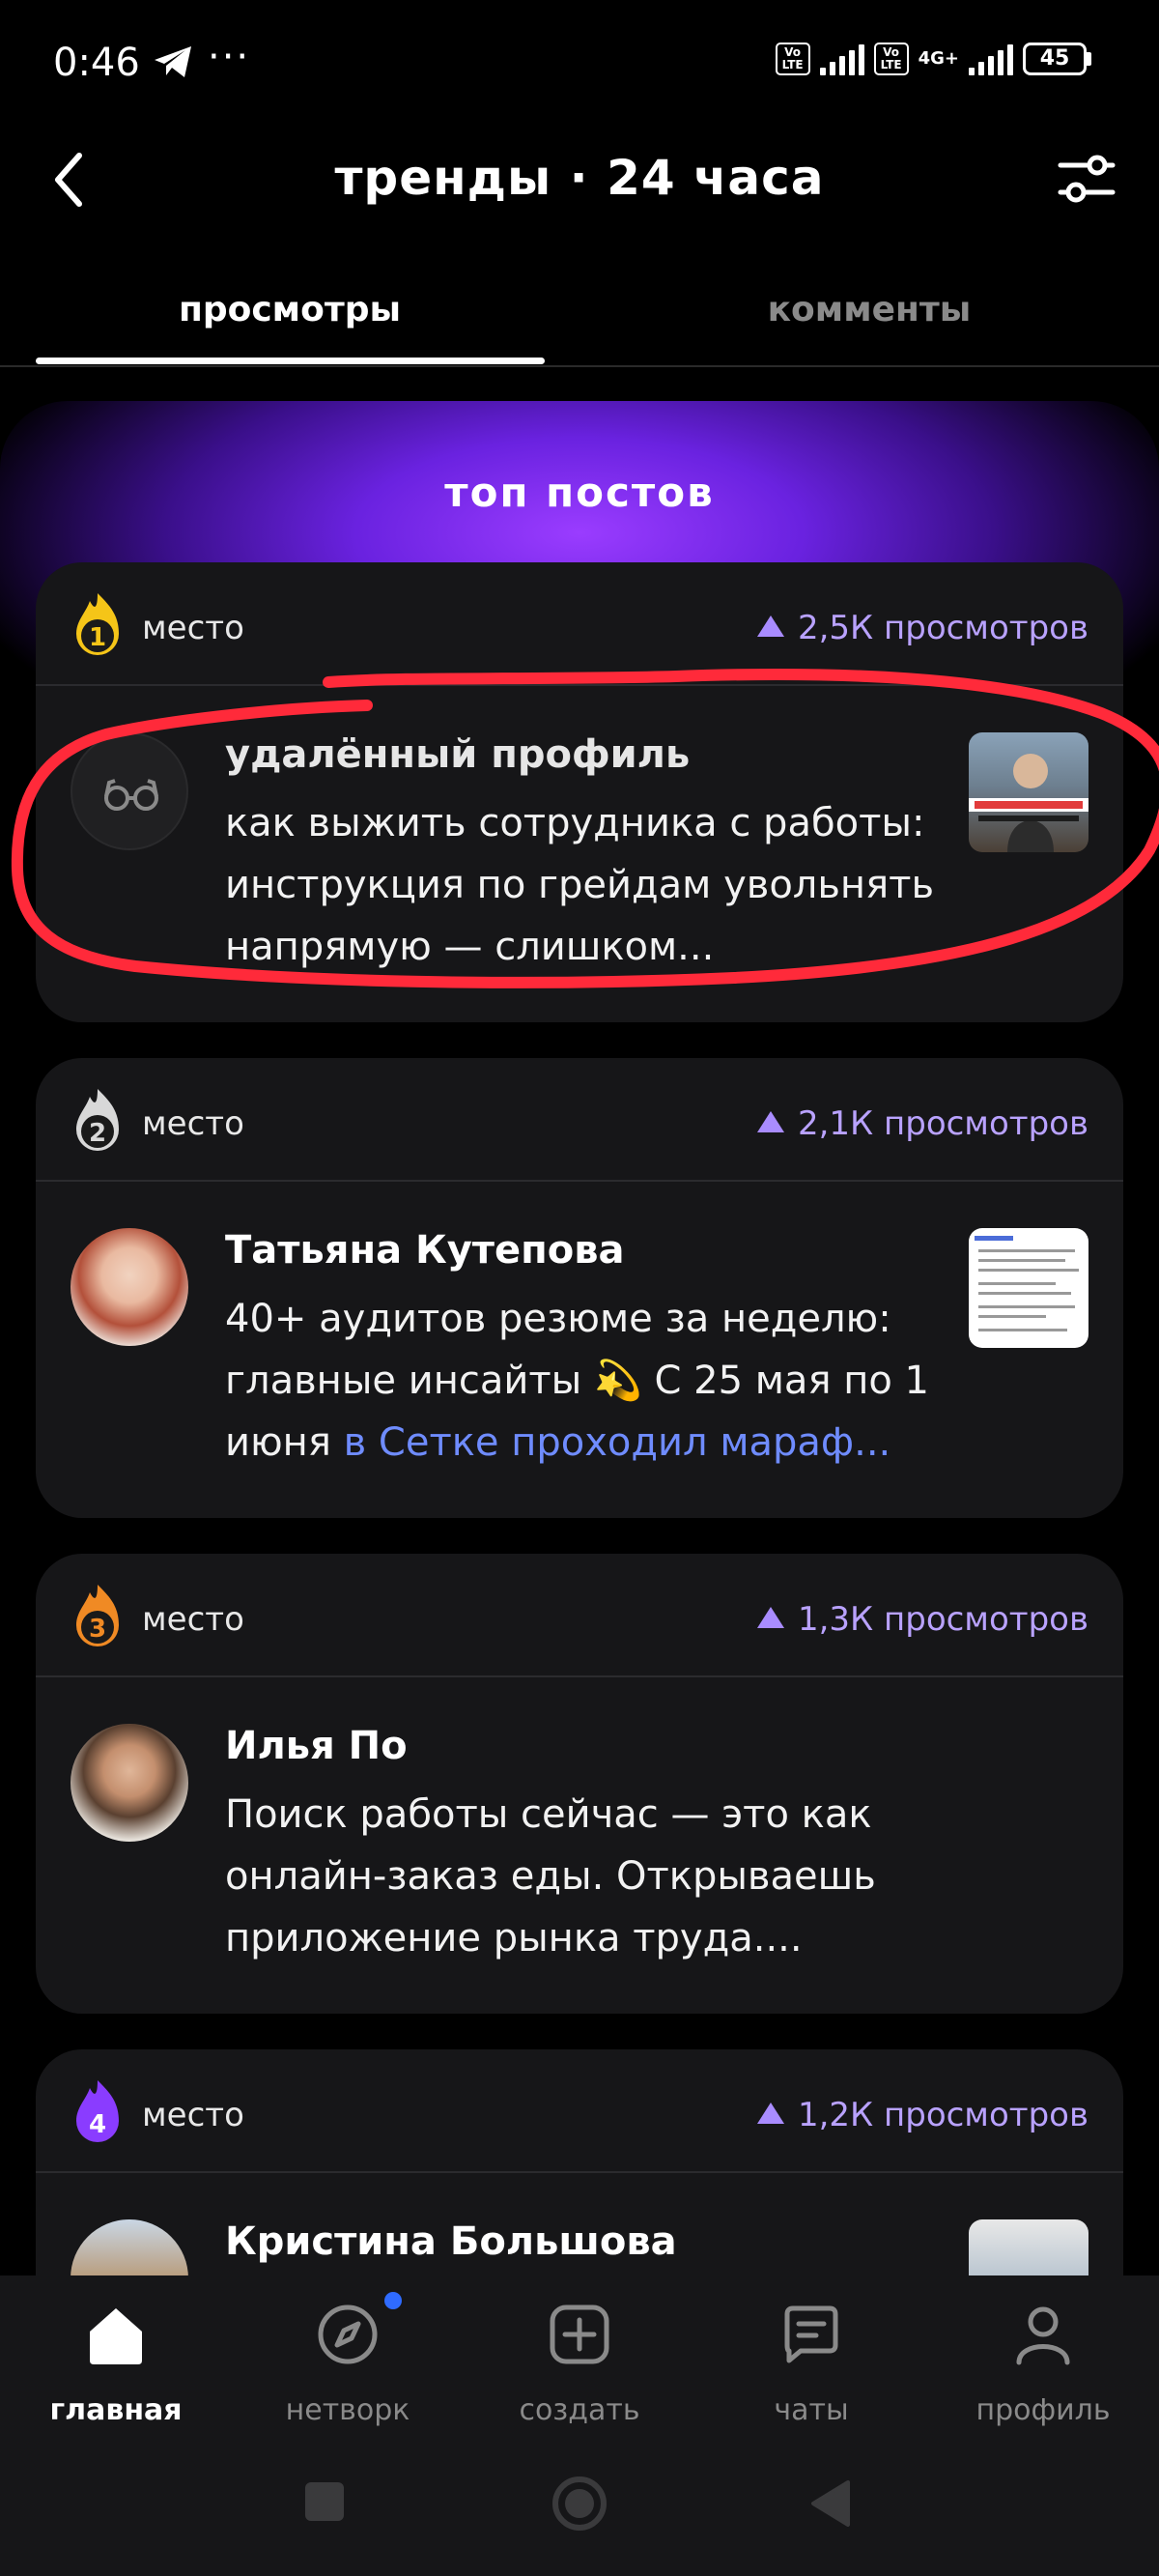 The image size is (1159, 2576). Describe the element at coordinates (348, 2334) in the screenshot. I see `compass-icon` at that location.